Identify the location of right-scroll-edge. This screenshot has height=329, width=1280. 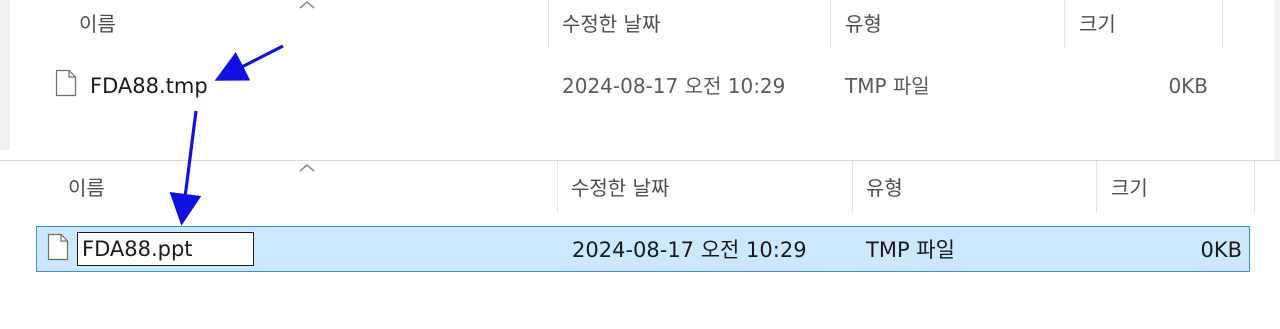
(1277, 80).